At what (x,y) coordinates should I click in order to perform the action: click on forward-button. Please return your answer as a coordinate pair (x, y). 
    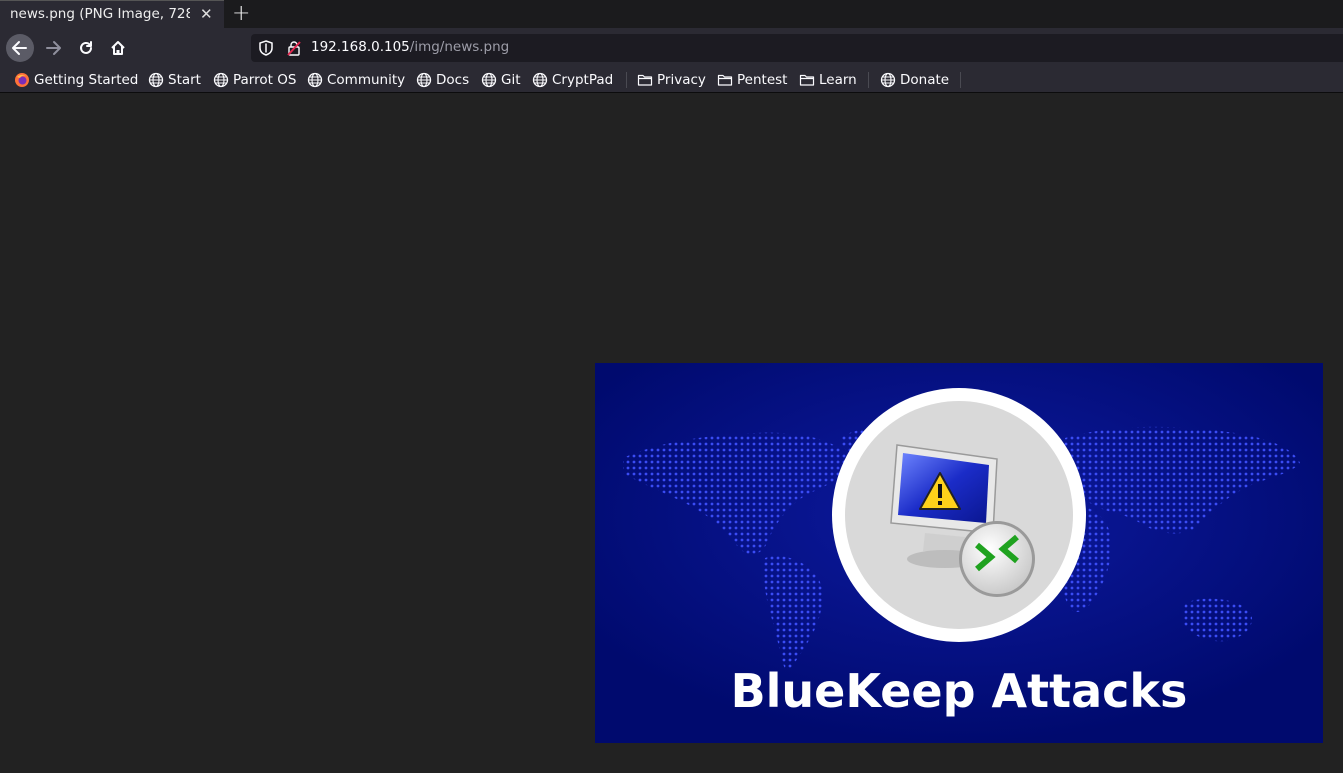
    Looking at the image, I should click on (54, 48).